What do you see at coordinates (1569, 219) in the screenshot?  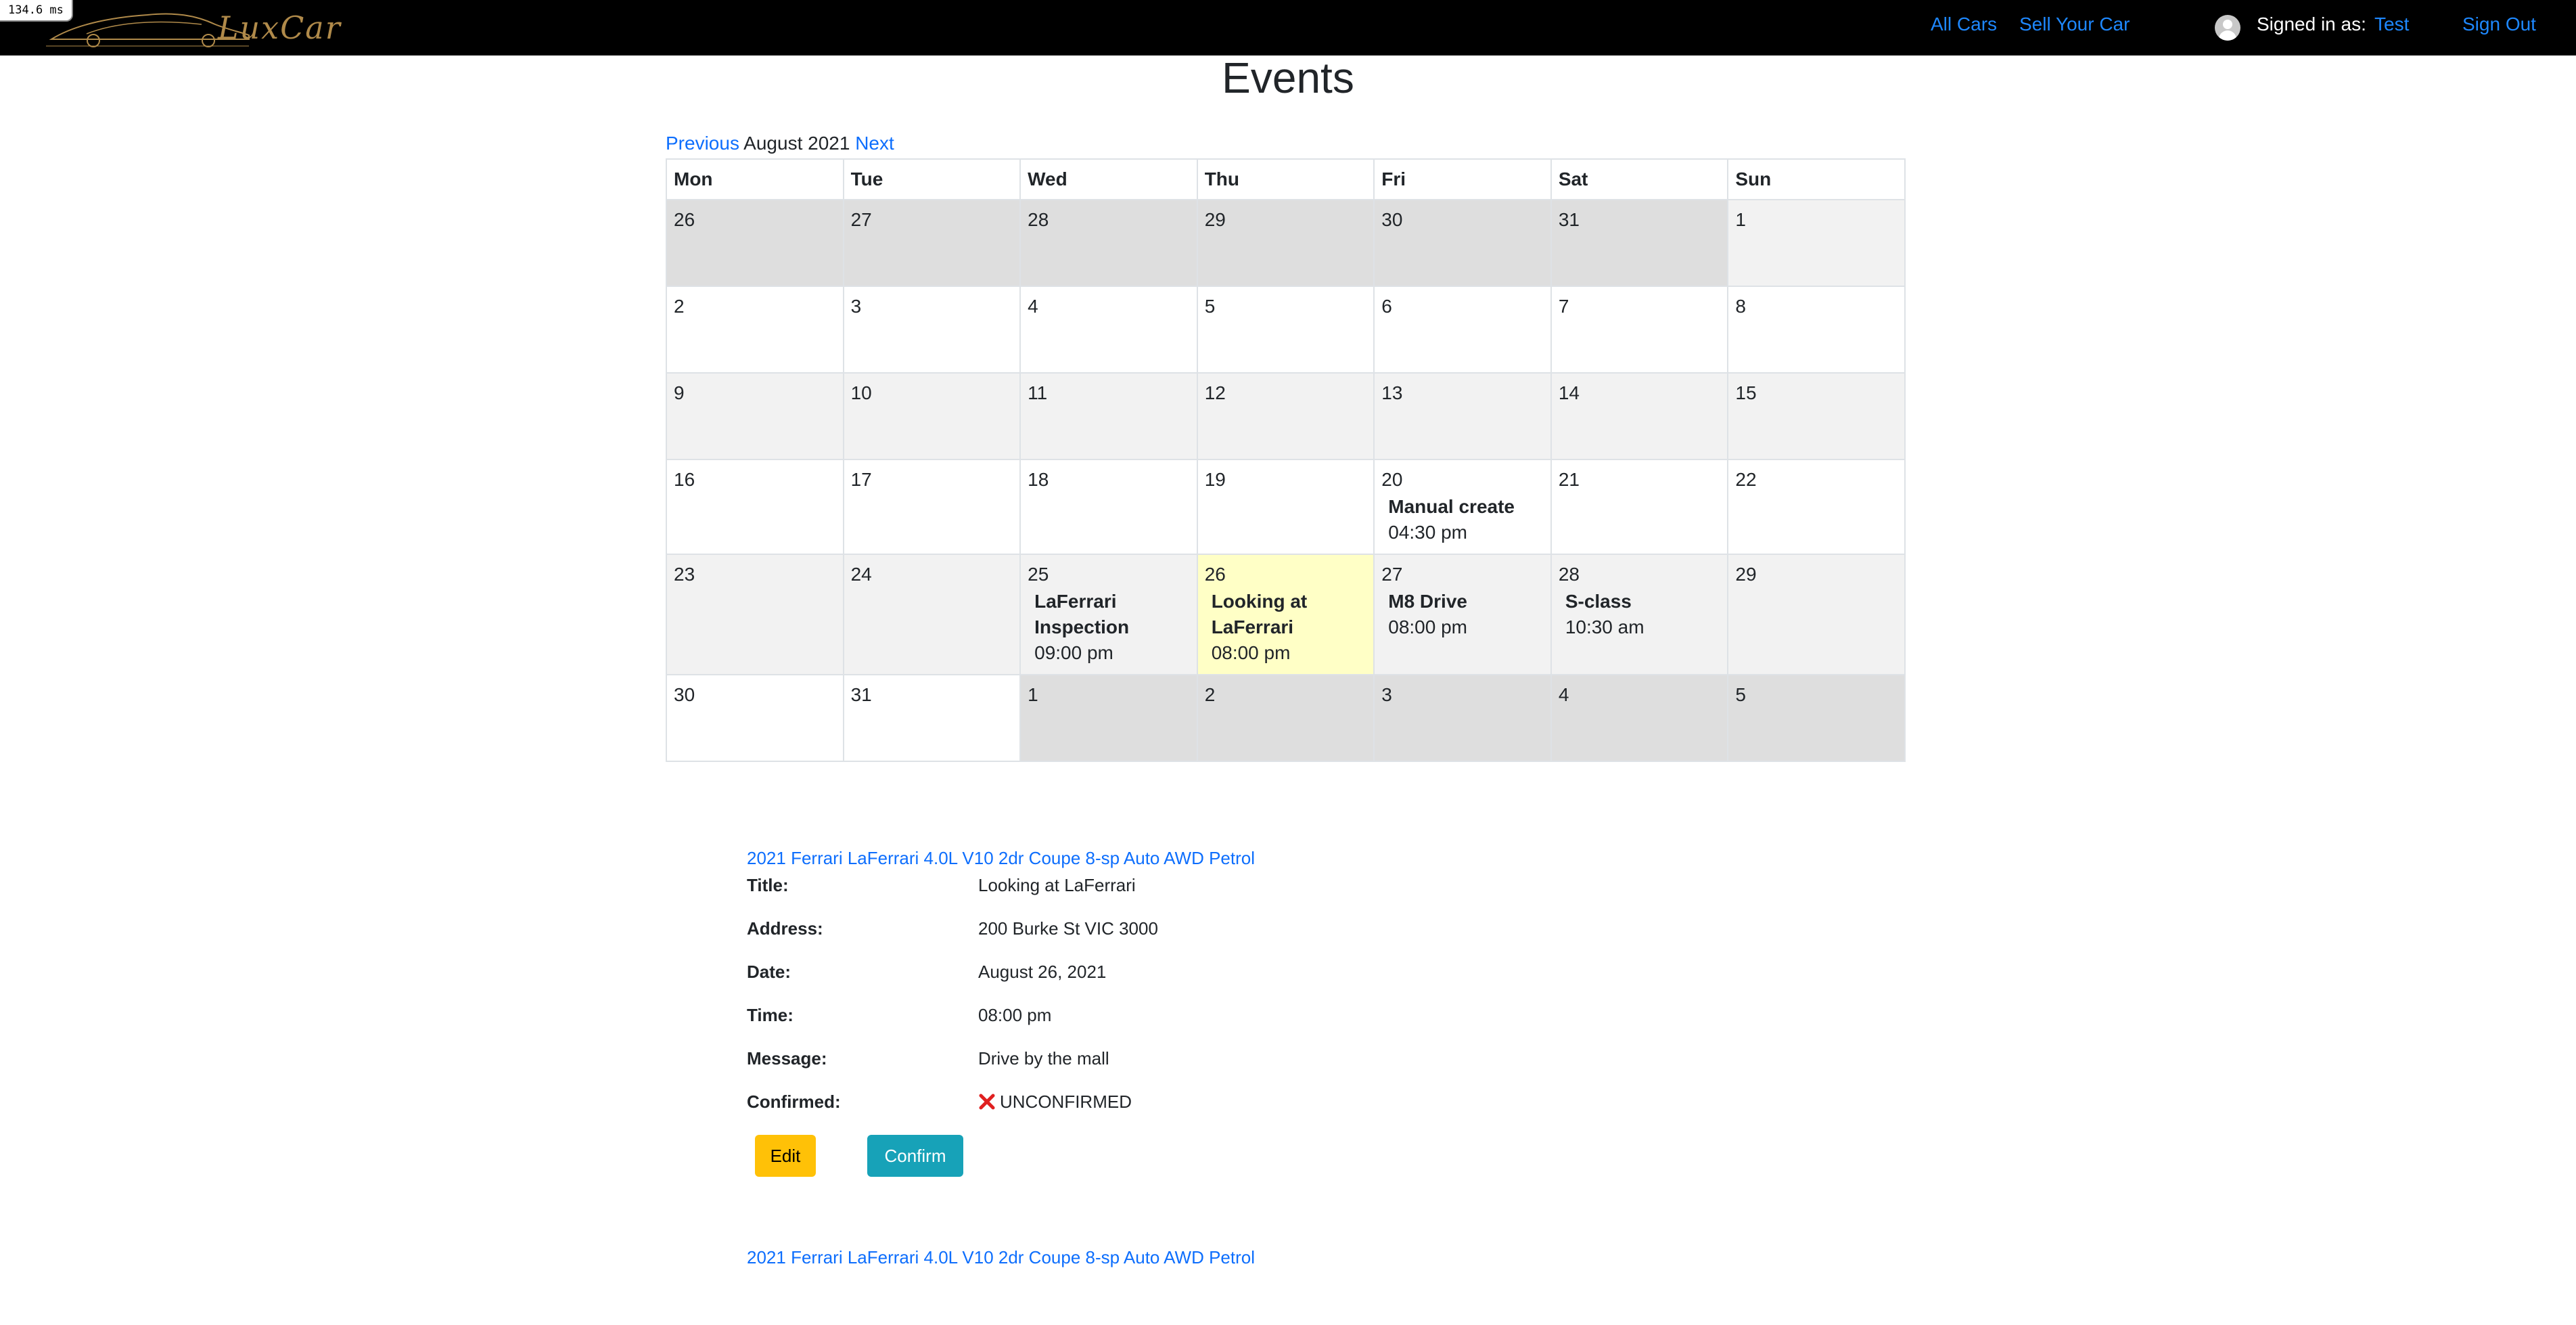 I see `day-number: 31` at bounding box center [1569, 219].